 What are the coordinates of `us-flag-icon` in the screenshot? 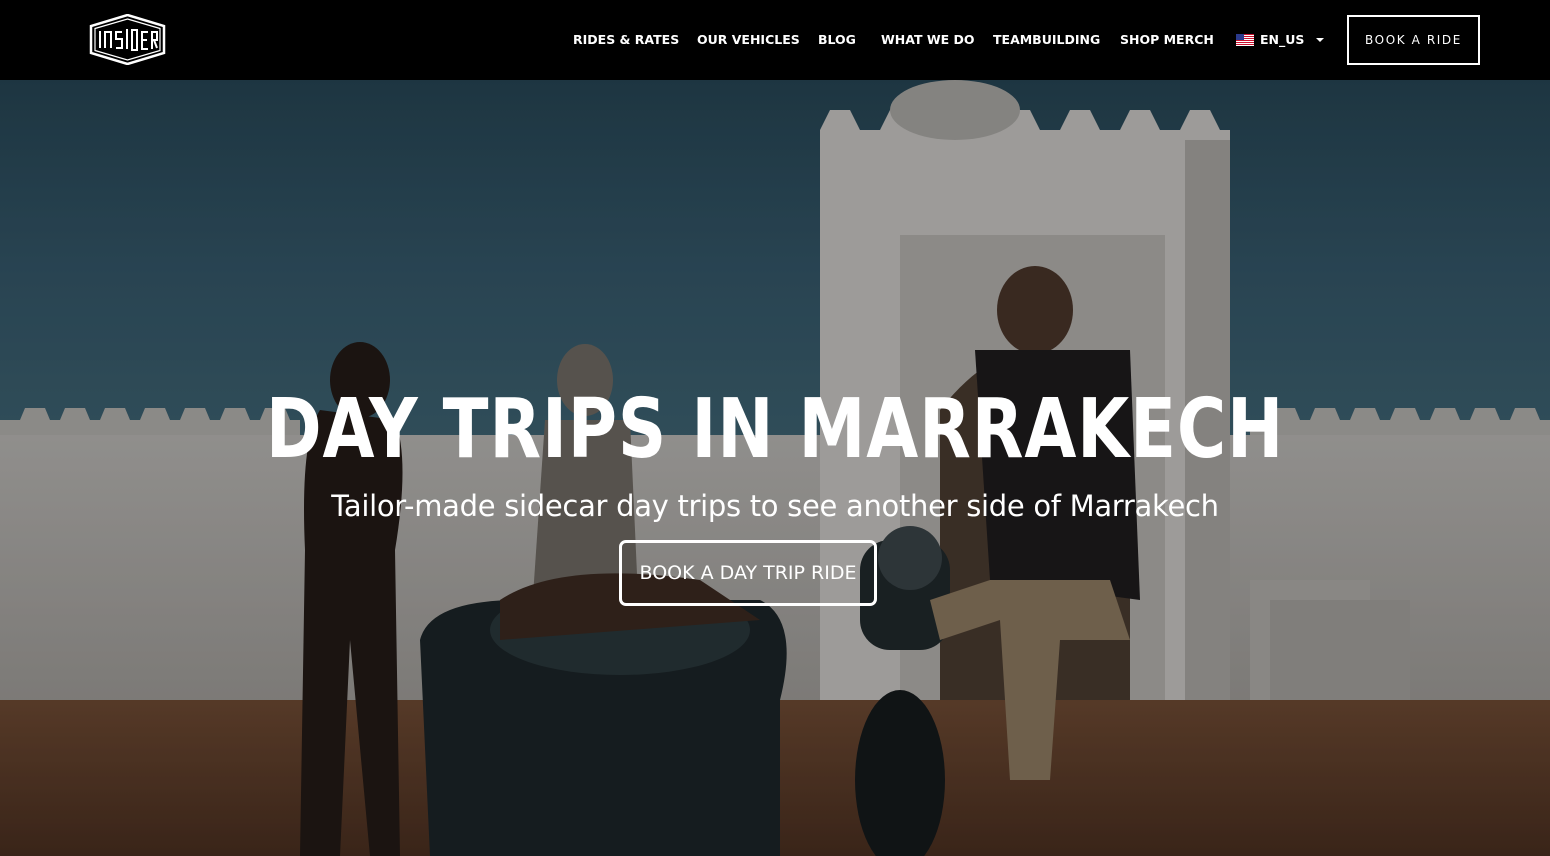 It's located at (1245, 40).